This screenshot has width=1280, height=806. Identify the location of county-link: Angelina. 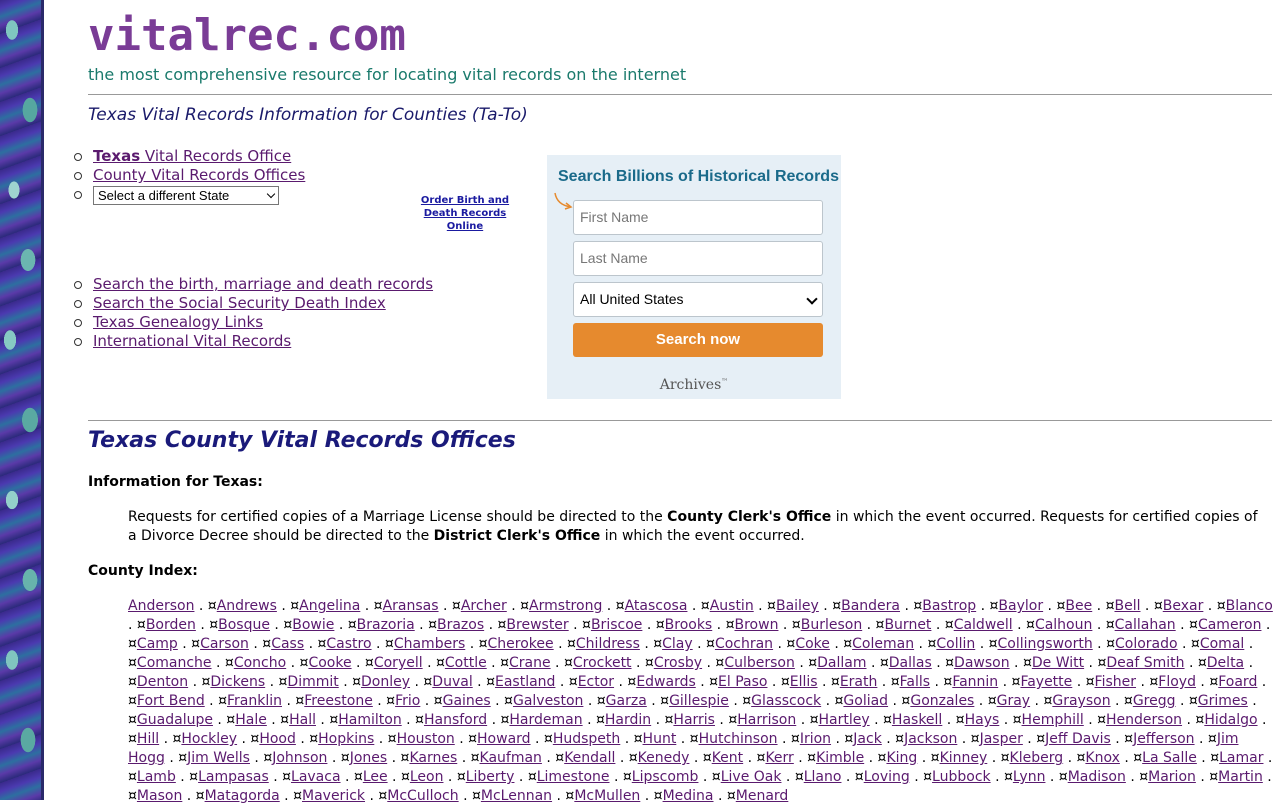
(329, 606).